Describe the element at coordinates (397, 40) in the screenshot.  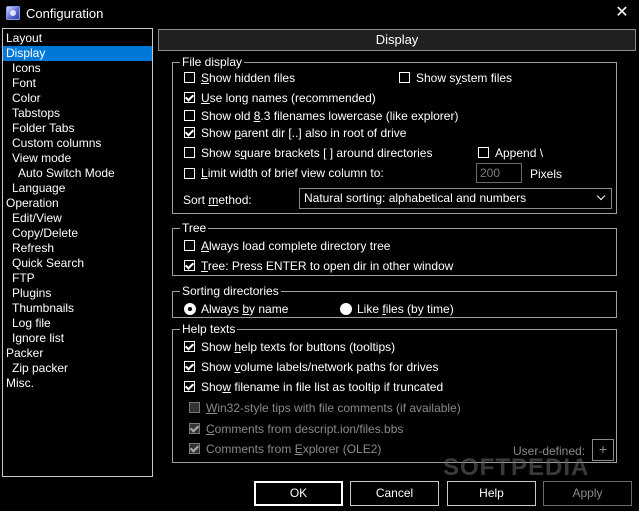
I see `panel-header: Display` at that location.